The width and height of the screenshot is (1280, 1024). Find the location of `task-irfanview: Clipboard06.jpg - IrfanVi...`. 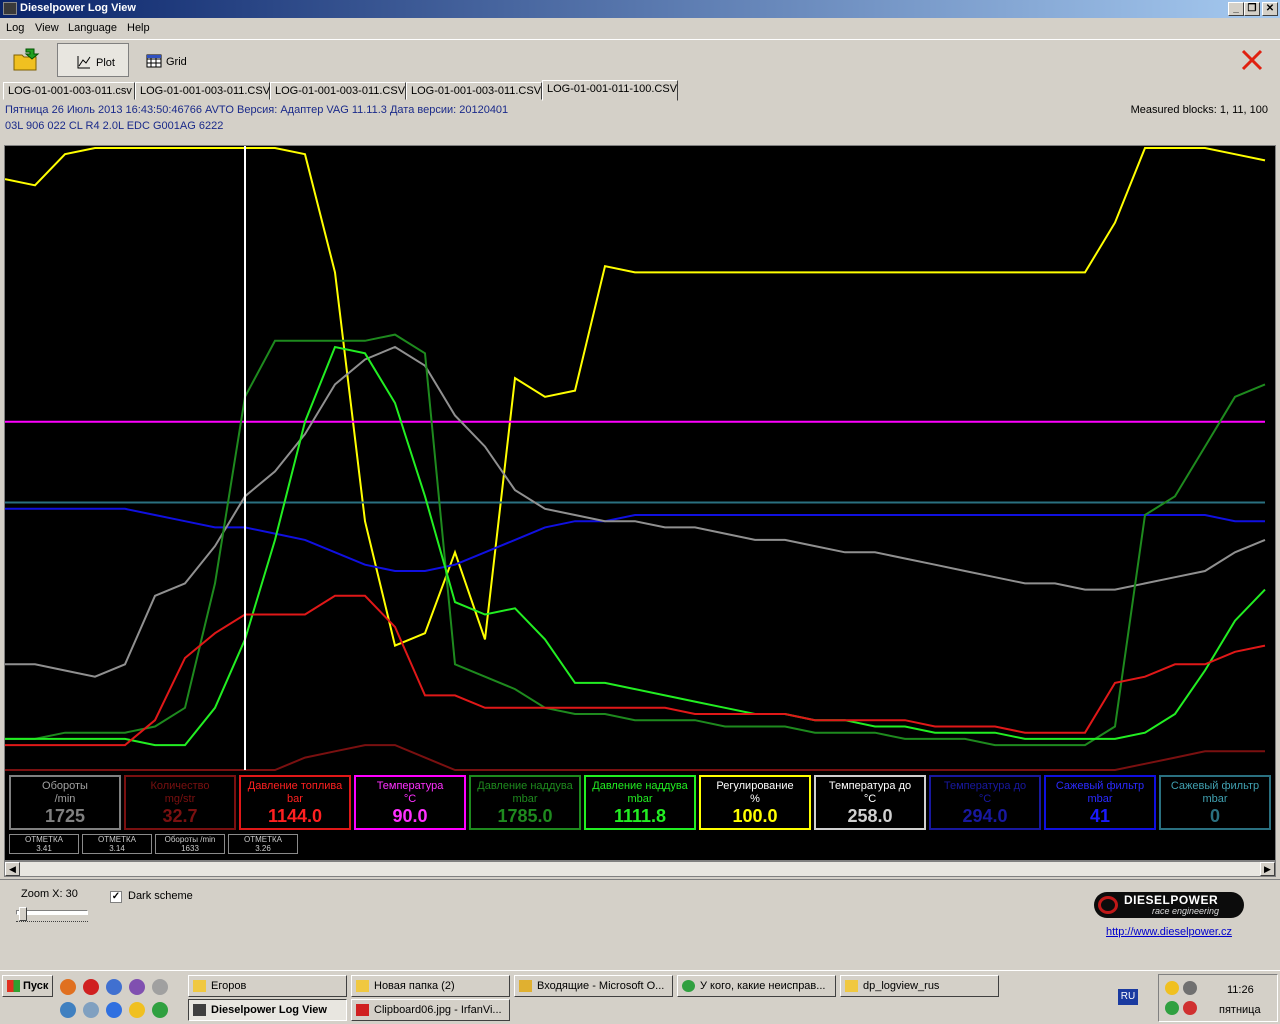

task-irfanview: Clipboard06.jpg - IrfanVi... is located at coordinates (430, 1010).